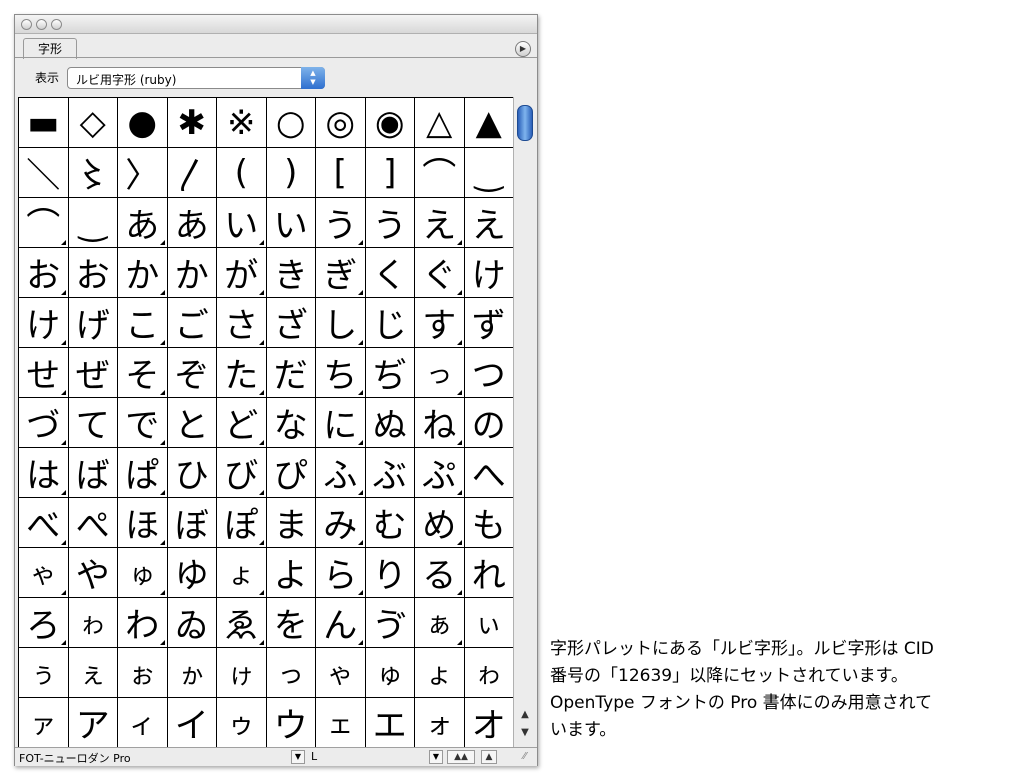 The image size is (1018, 782). What do you see at coordinates (390, 173) in the screenshot?
I see `glyph-cell: ]` at bounding box center [390, 173].